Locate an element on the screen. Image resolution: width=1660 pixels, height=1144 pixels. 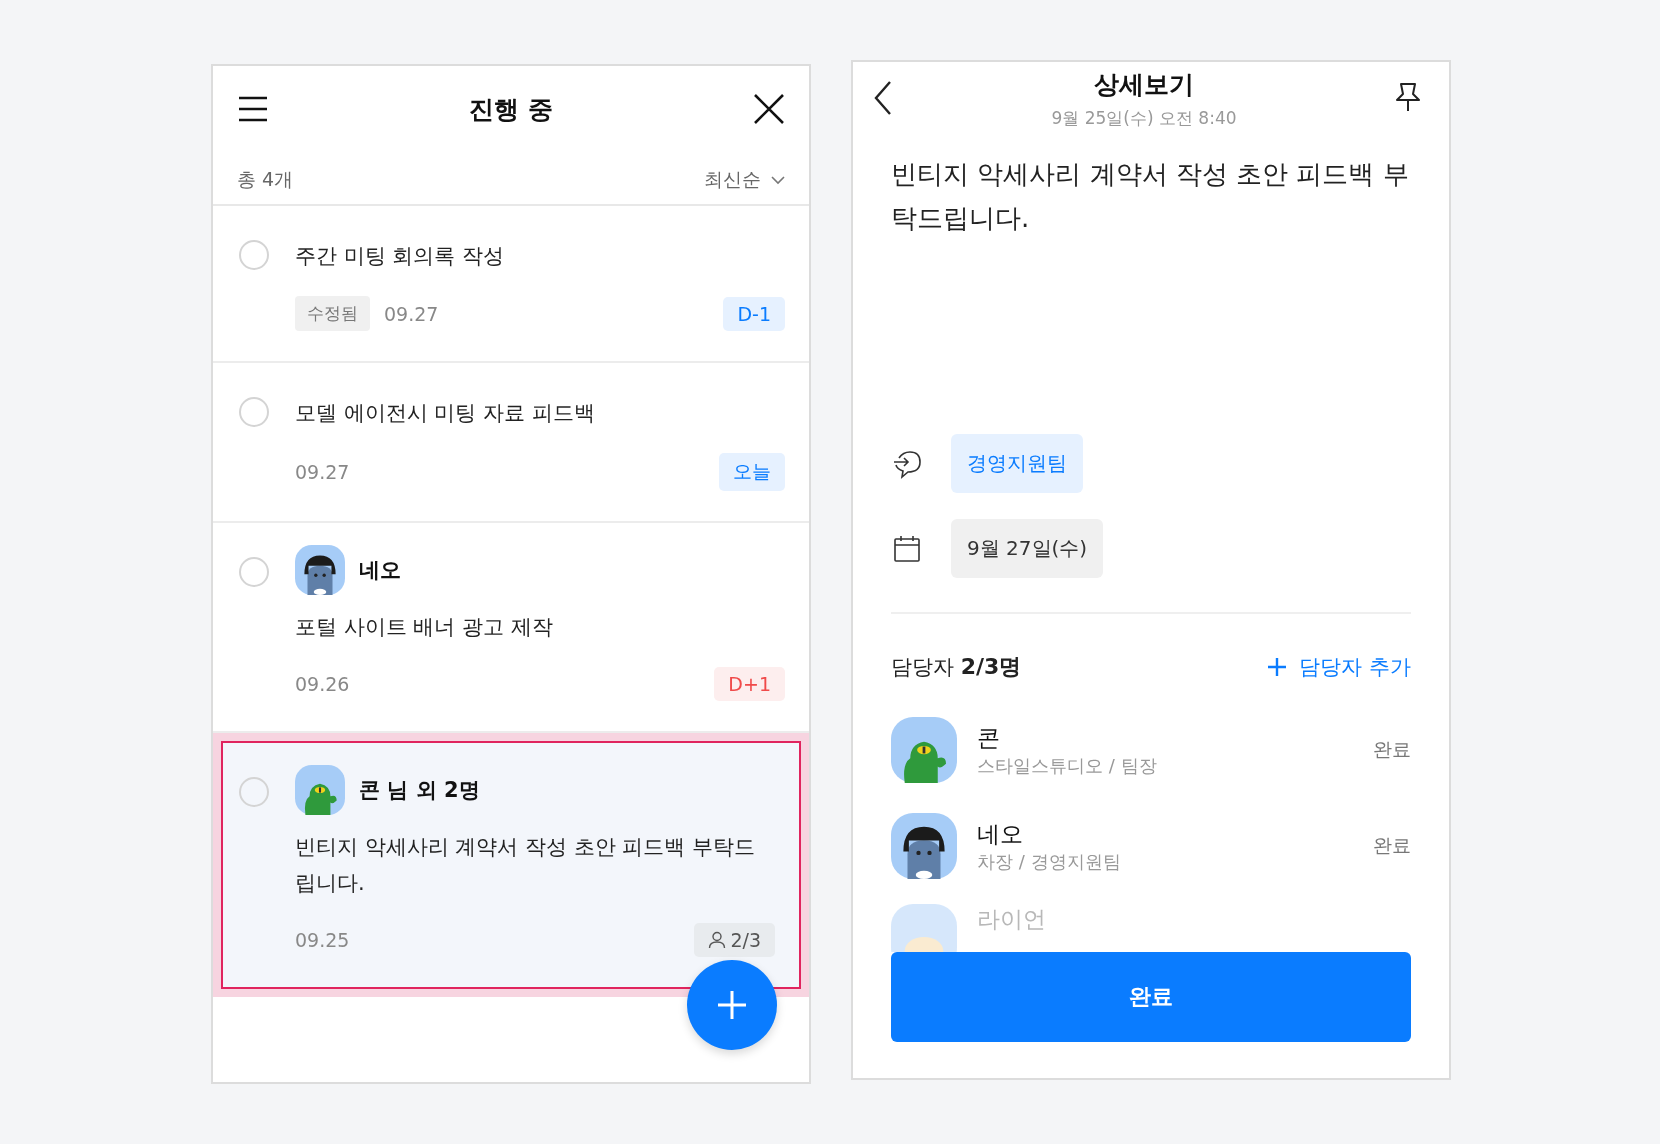
assignee-role: 스타일스튜디오 / 팀장 is located at coordinates (1067, 765).